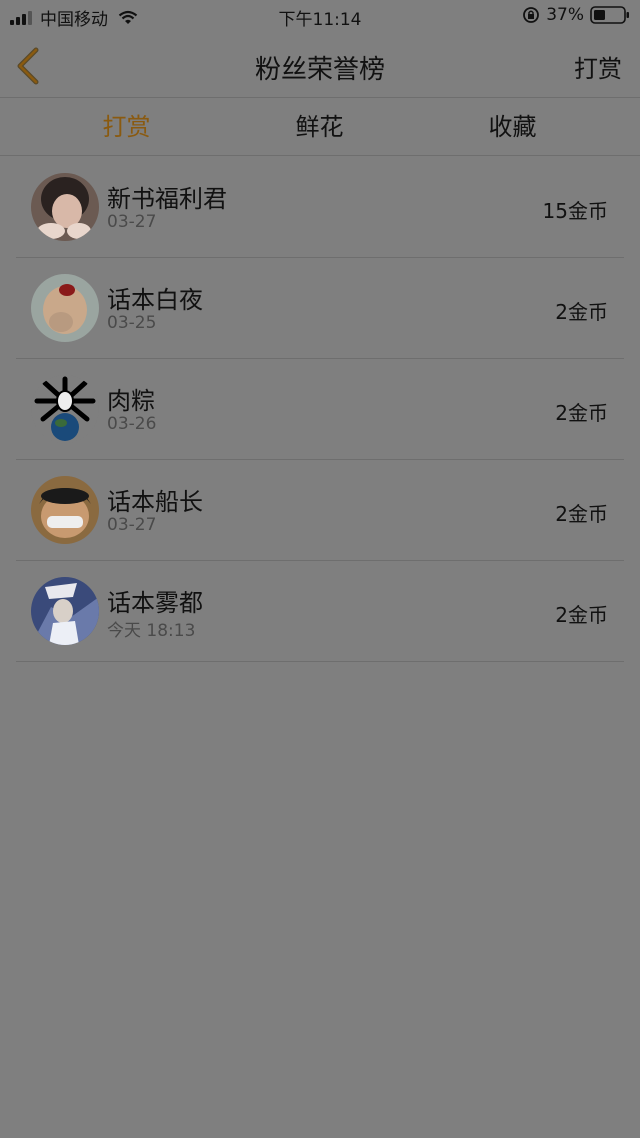 This screenshot has height=1138, width=640. Describe the element at coordinates (126, 127) in the screenshot. I see `tab-reward: 打赏` at that location.